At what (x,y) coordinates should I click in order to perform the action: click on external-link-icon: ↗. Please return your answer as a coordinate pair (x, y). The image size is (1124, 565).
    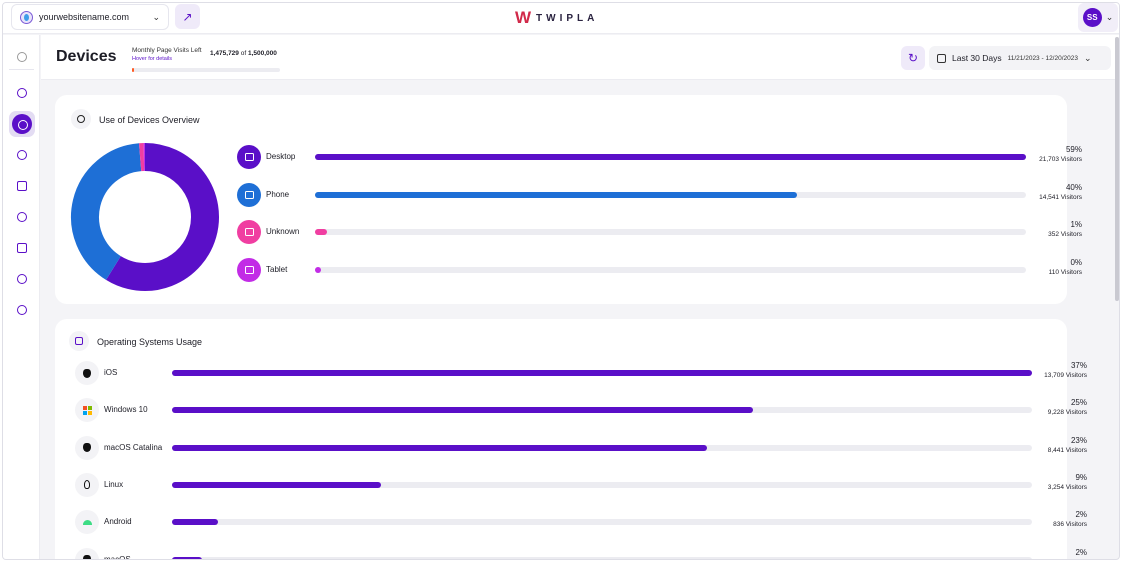
    Looking at the image, I should click on (187, 16).